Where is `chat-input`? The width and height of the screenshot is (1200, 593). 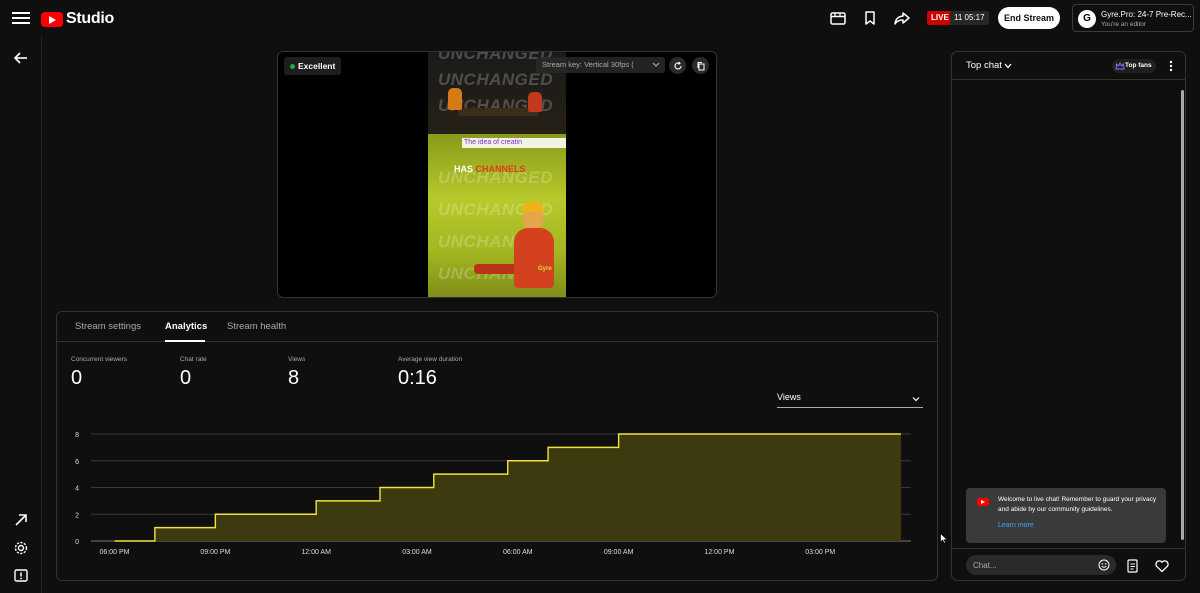
chat-input is located at coordinates (1030, 565).